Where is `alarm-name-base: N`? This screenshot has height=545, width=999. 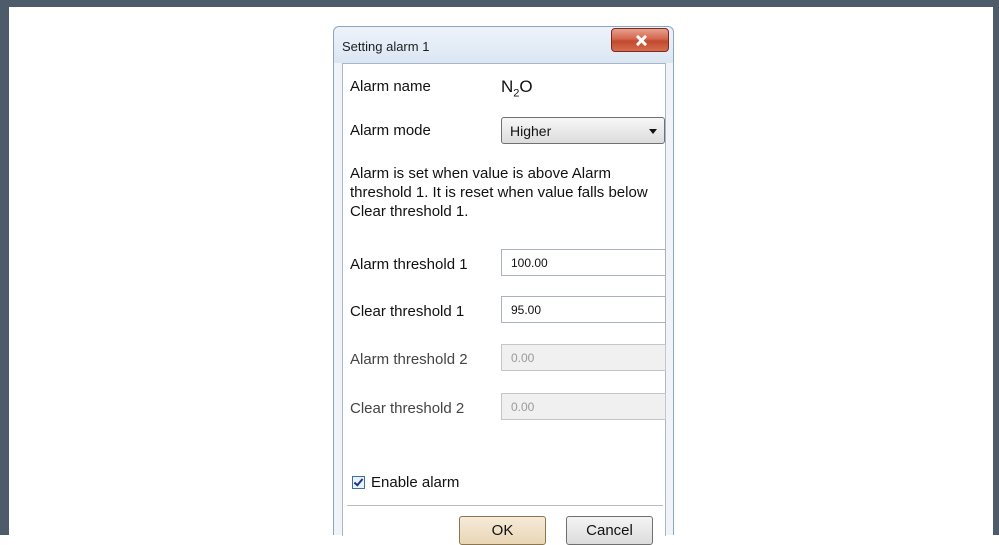
alarm-name-base: N is located at coordinates (507, 86).